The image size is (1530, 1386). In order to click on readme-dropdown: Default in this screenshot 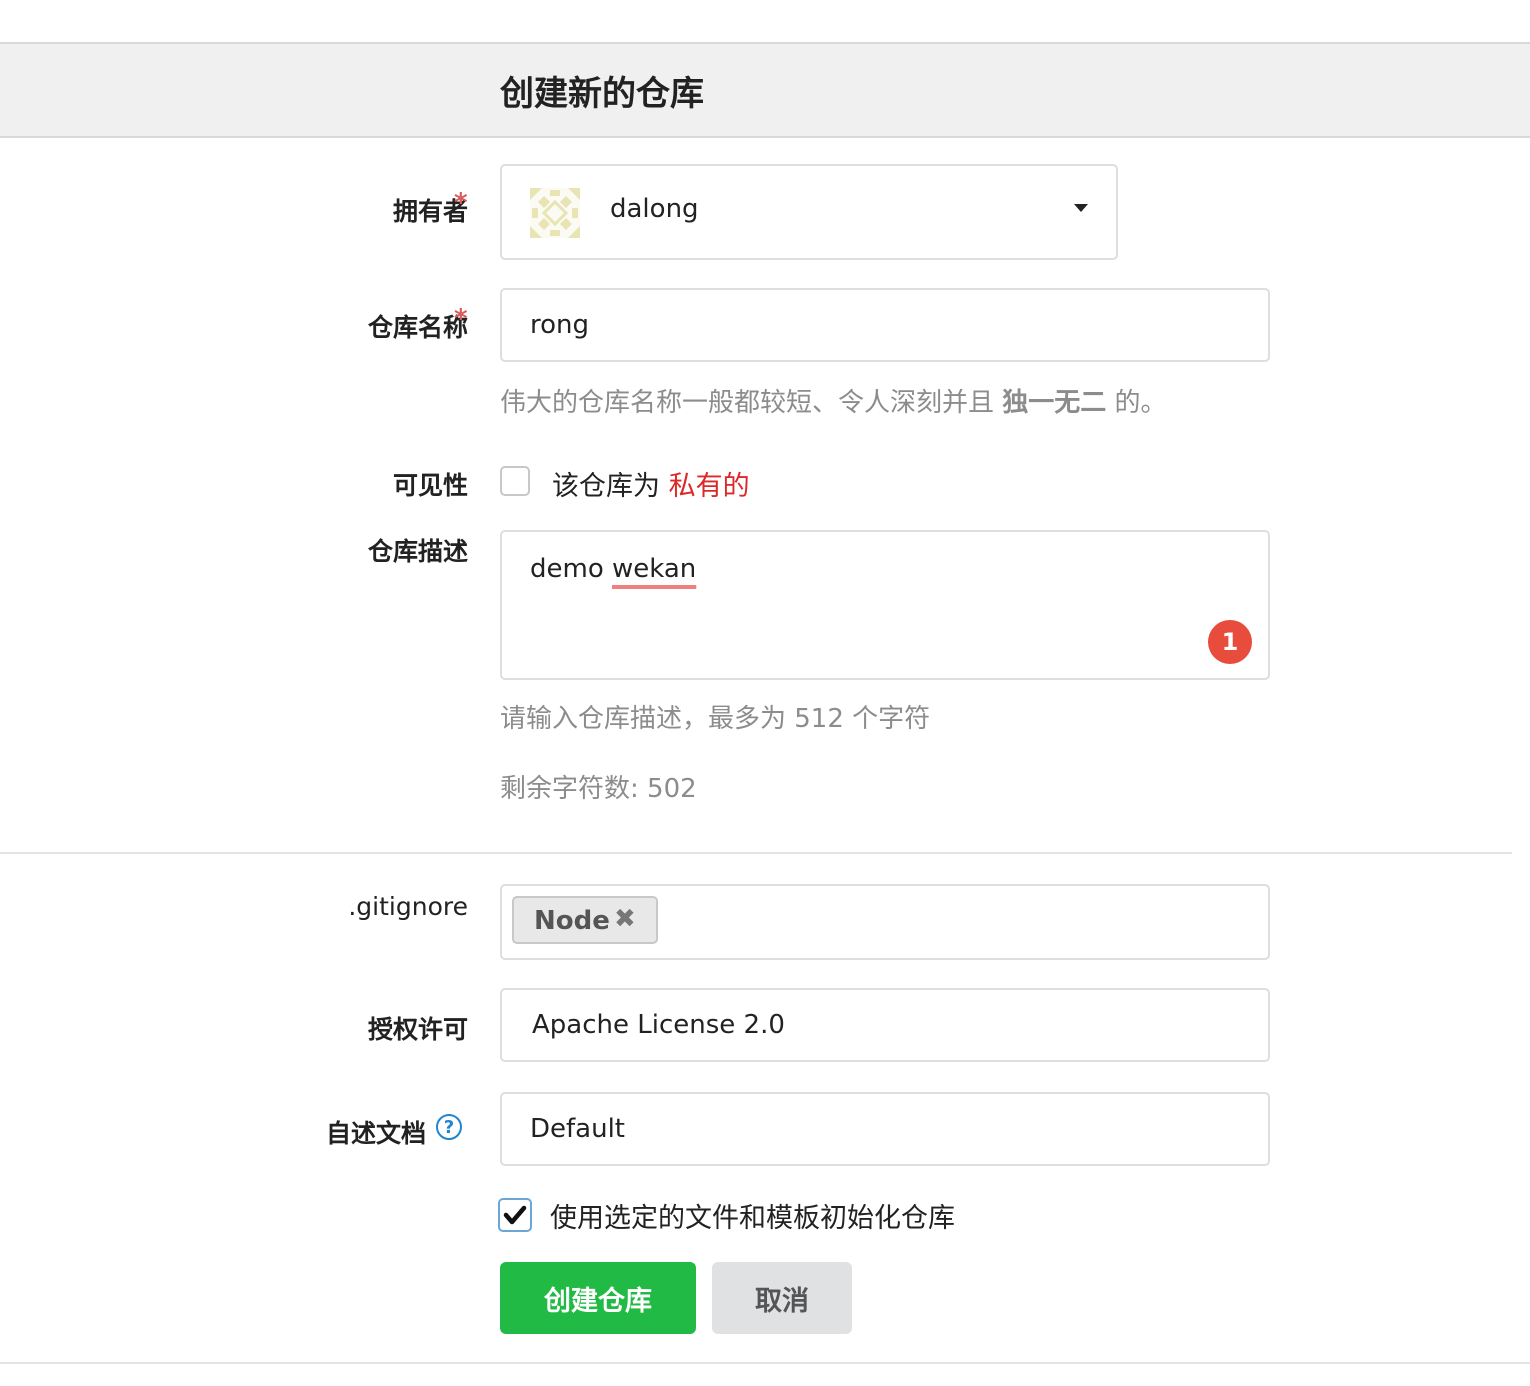, I will do `click(885, 1129)`.